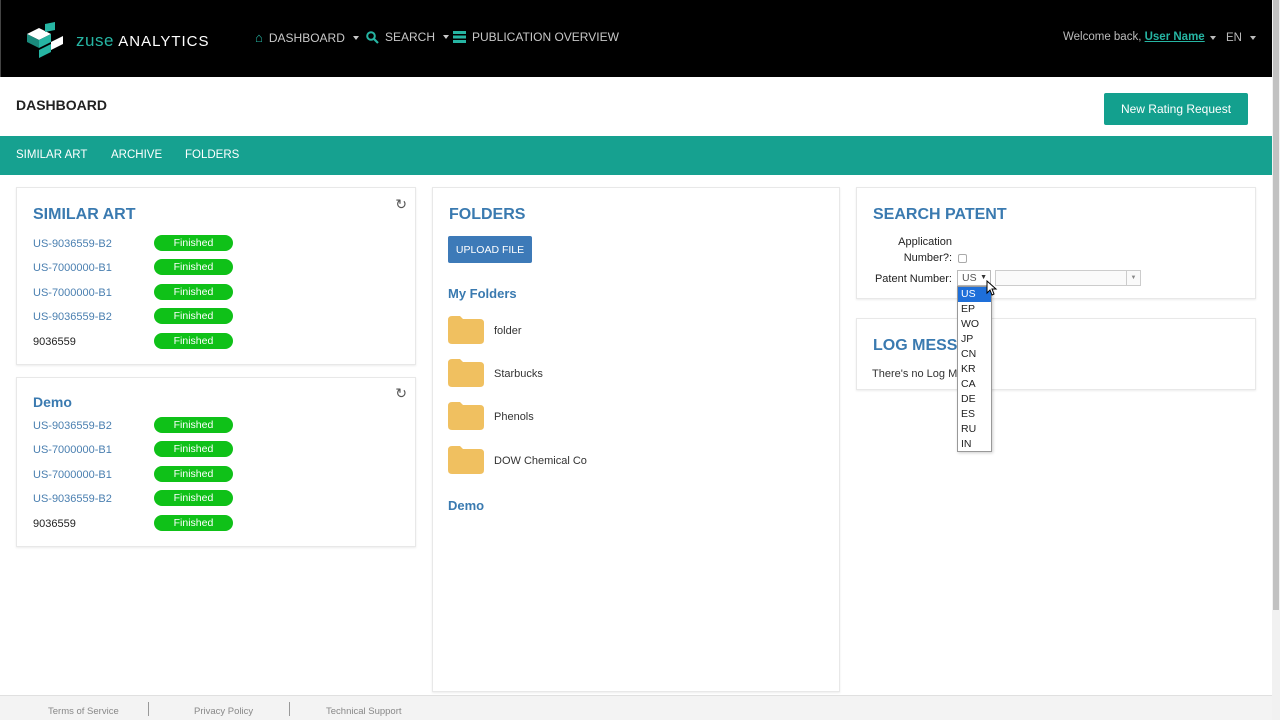 This screenshot has width=1280, height=720. What do you see at coordinates (1175, 37) in the screenshot?
I see `user-menu-link: User Name` at bounding box center [1175, 37].